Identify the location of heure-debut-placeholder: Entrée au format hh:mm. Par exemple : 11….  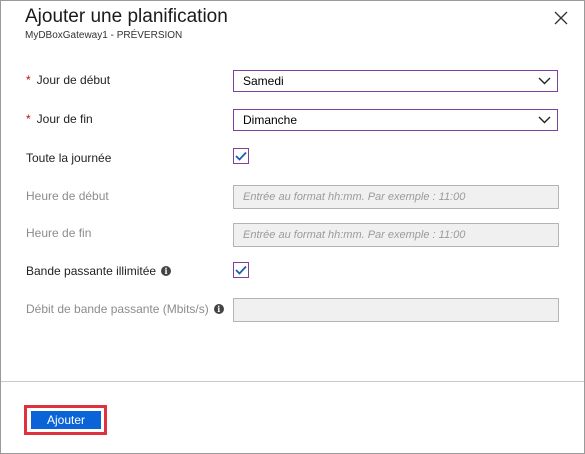
(354, 197).